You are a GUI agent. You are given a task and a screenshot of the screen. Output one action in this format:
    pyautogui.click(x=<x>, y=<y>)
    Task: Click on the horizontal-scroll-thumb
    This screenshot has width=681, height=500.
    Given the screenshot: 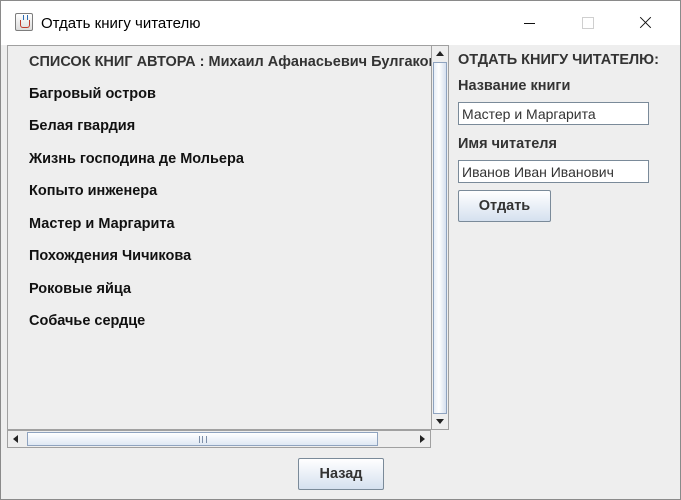 What is the action you would take?
    pyautogui.click(x=202, y=439)
    